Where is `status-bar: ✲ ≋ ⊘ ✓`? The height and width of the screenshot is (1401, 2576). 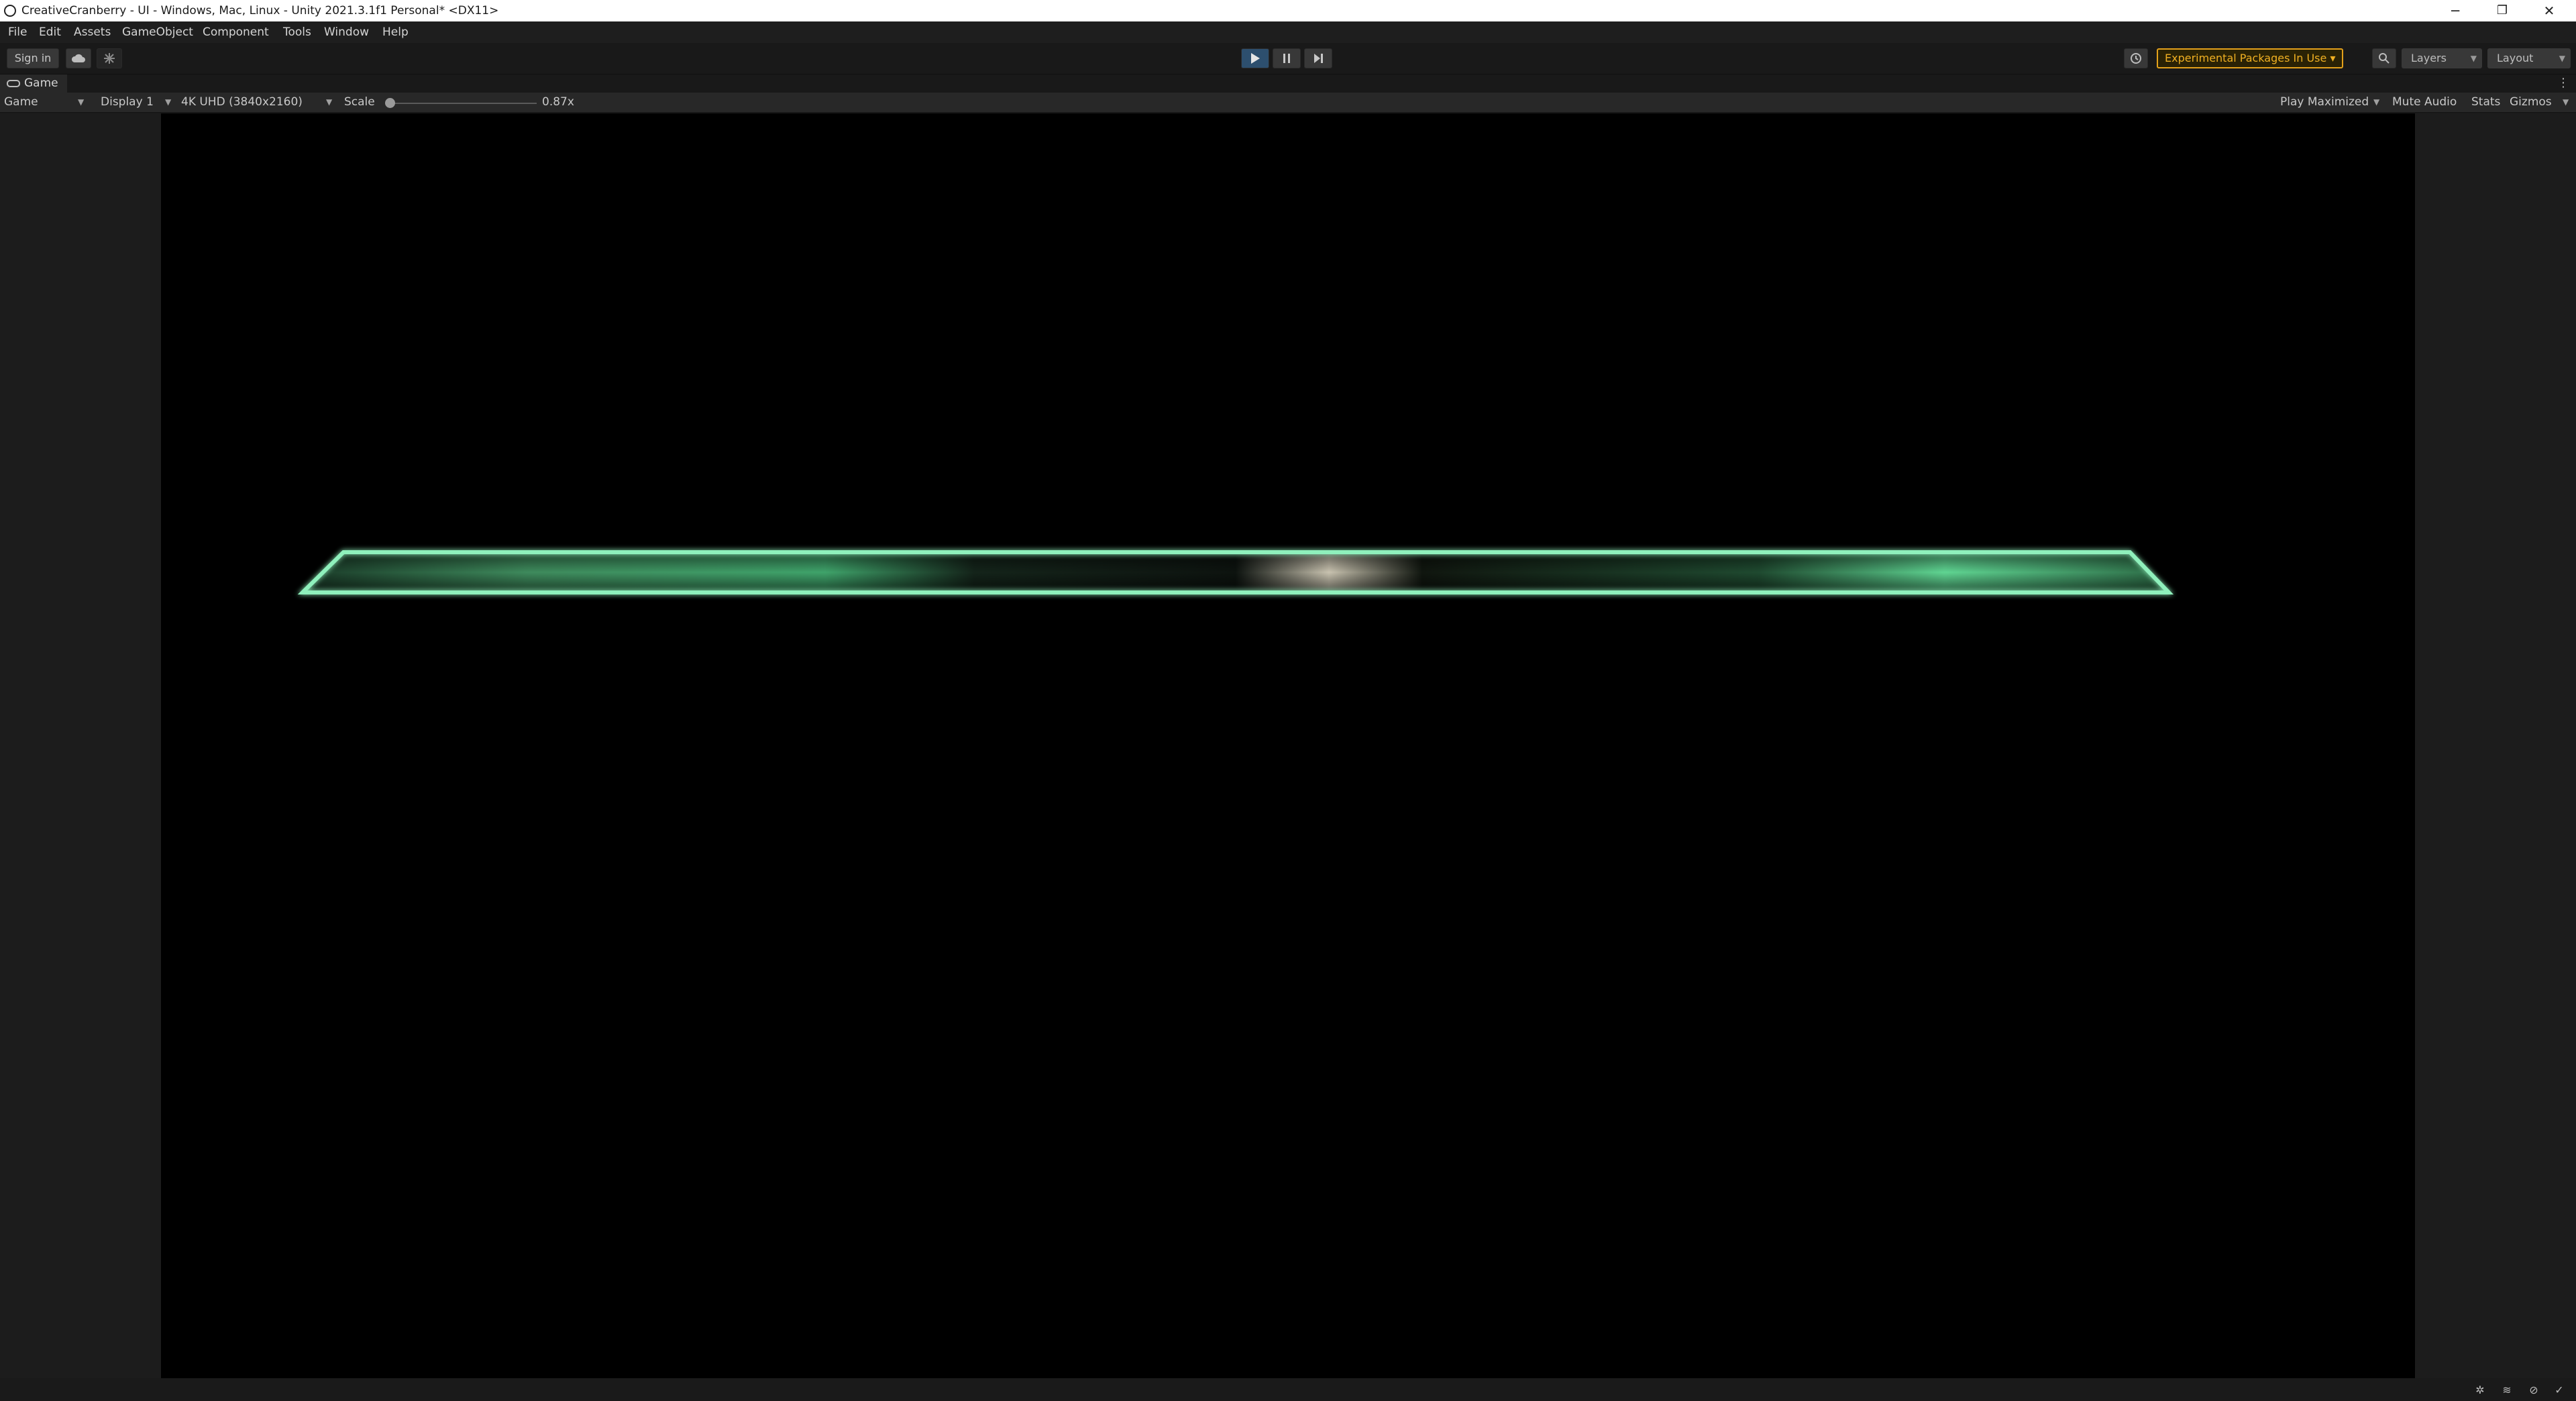
status-bar: ✲ ≋ ⊘ ✓ is located at coordinates (1288, 1389).